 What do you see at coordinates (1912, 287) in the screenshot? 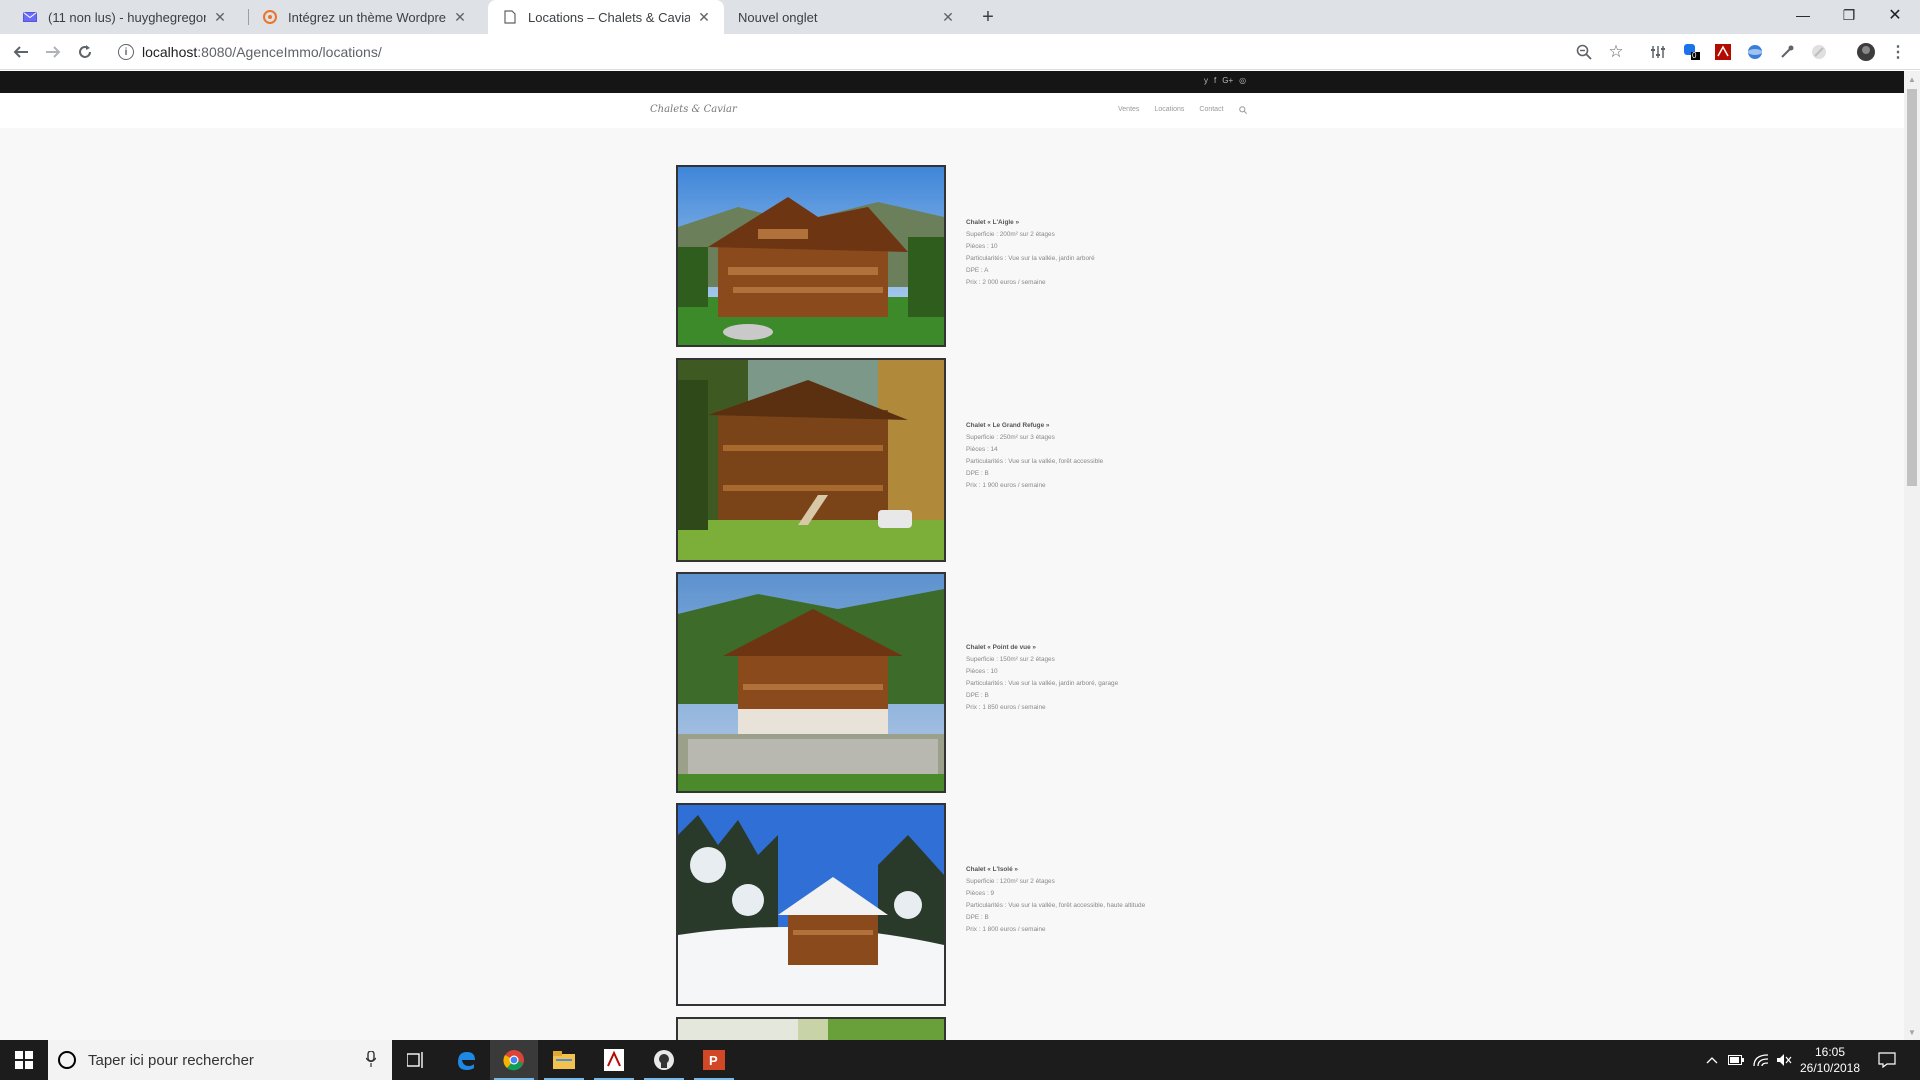
I see `scrollbar-thumb` at bounding box center [1912, 287].